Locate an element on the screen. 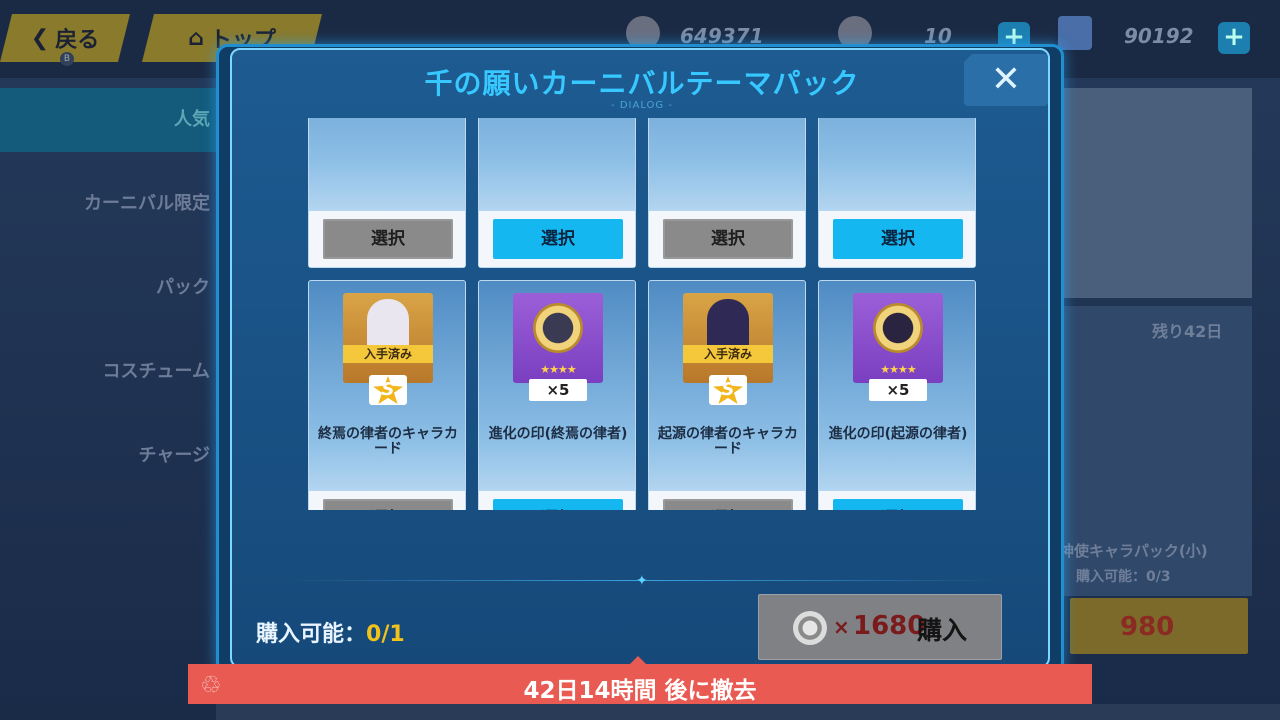 The width and height of the screenshot is (1280, 720). removal-timer-text: 42日14時間 後に撤去 is located at coordinates (640, 691).